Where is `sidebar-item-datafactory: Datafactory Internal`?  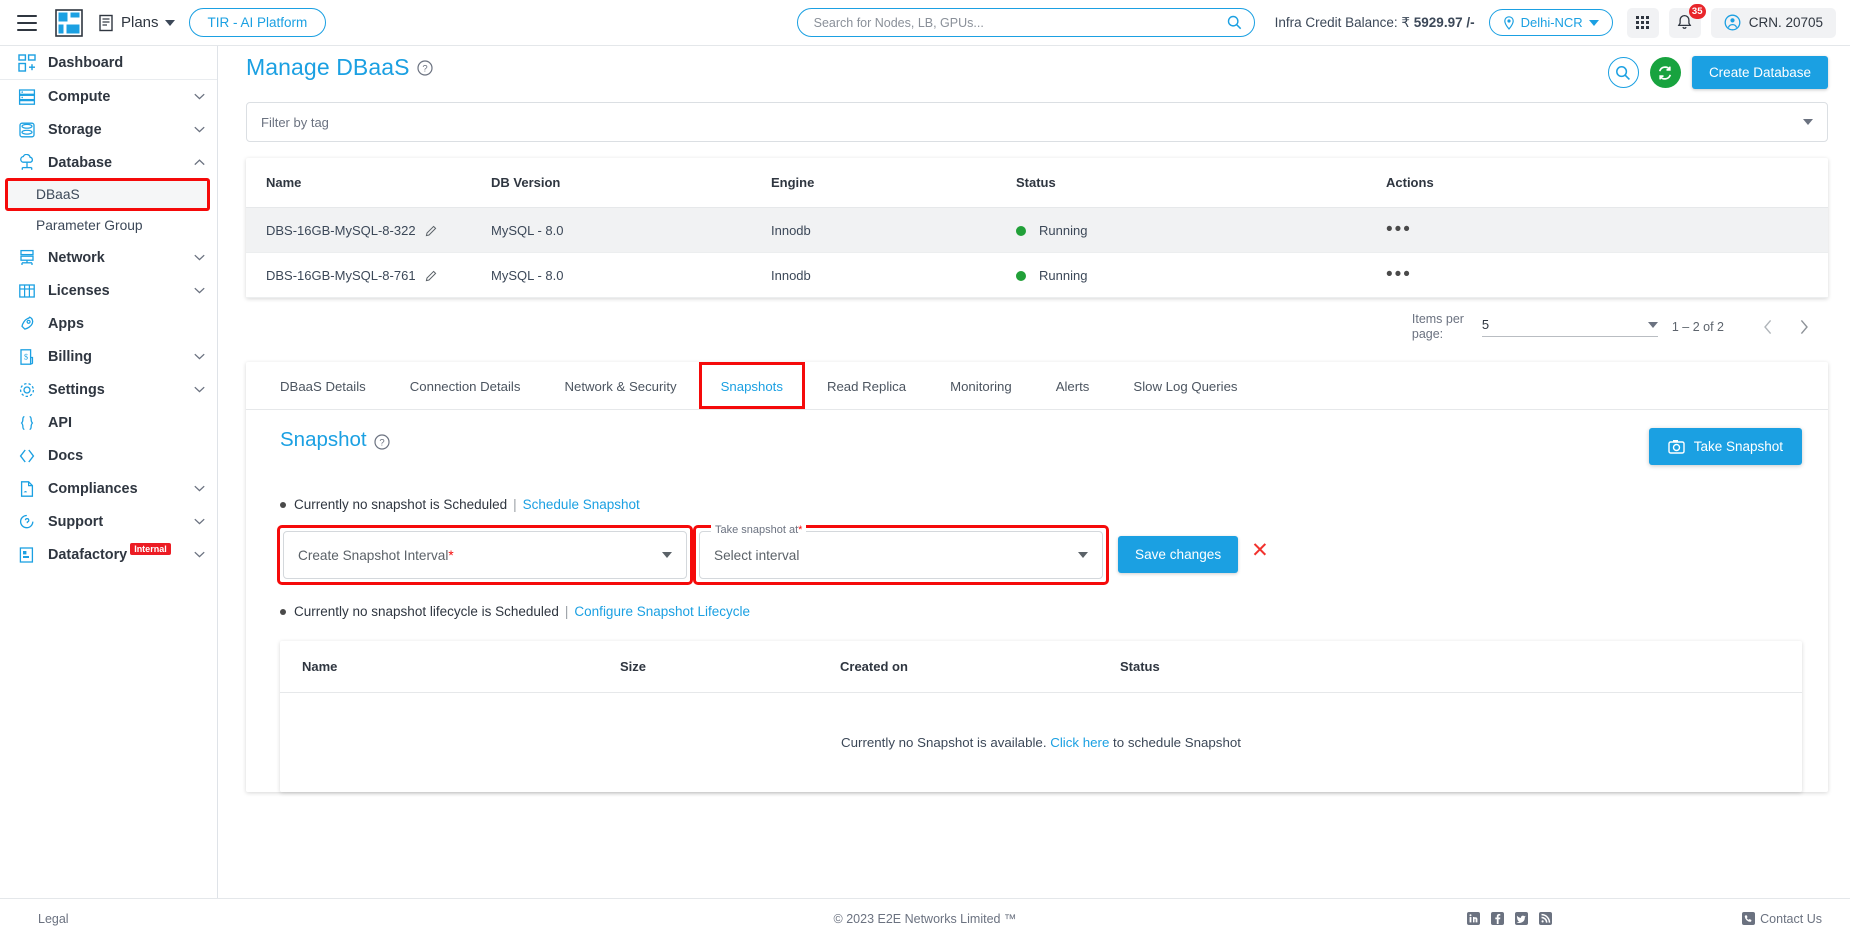
sidebar-item-datafactory: Datafactory Internal is located at coordinates (108, 554).